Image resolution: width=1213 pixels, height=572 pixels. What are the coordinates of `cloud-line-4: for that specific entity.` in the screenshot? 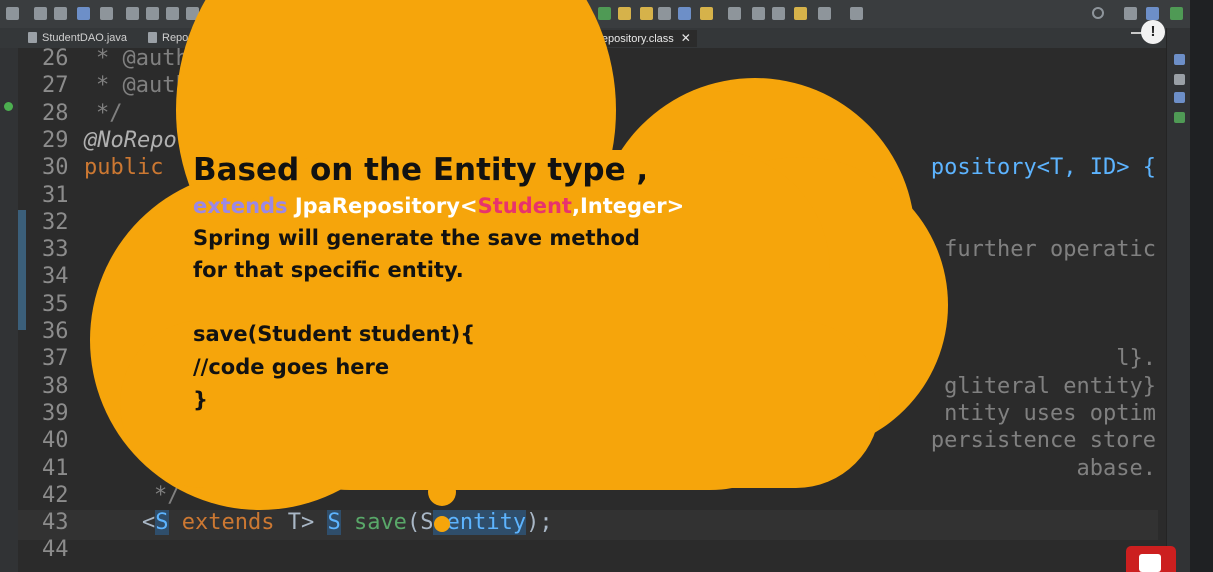 It's located at (328, 270).